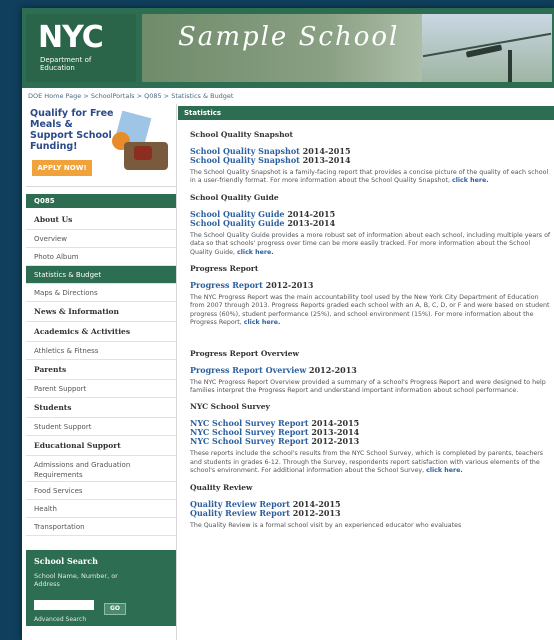 This screenshot has width=554, height=640. What do you see at coordinates (237, 223) in the screenshot?
I see `report-link: School Quality Guide` at bounding box center [237, 223].